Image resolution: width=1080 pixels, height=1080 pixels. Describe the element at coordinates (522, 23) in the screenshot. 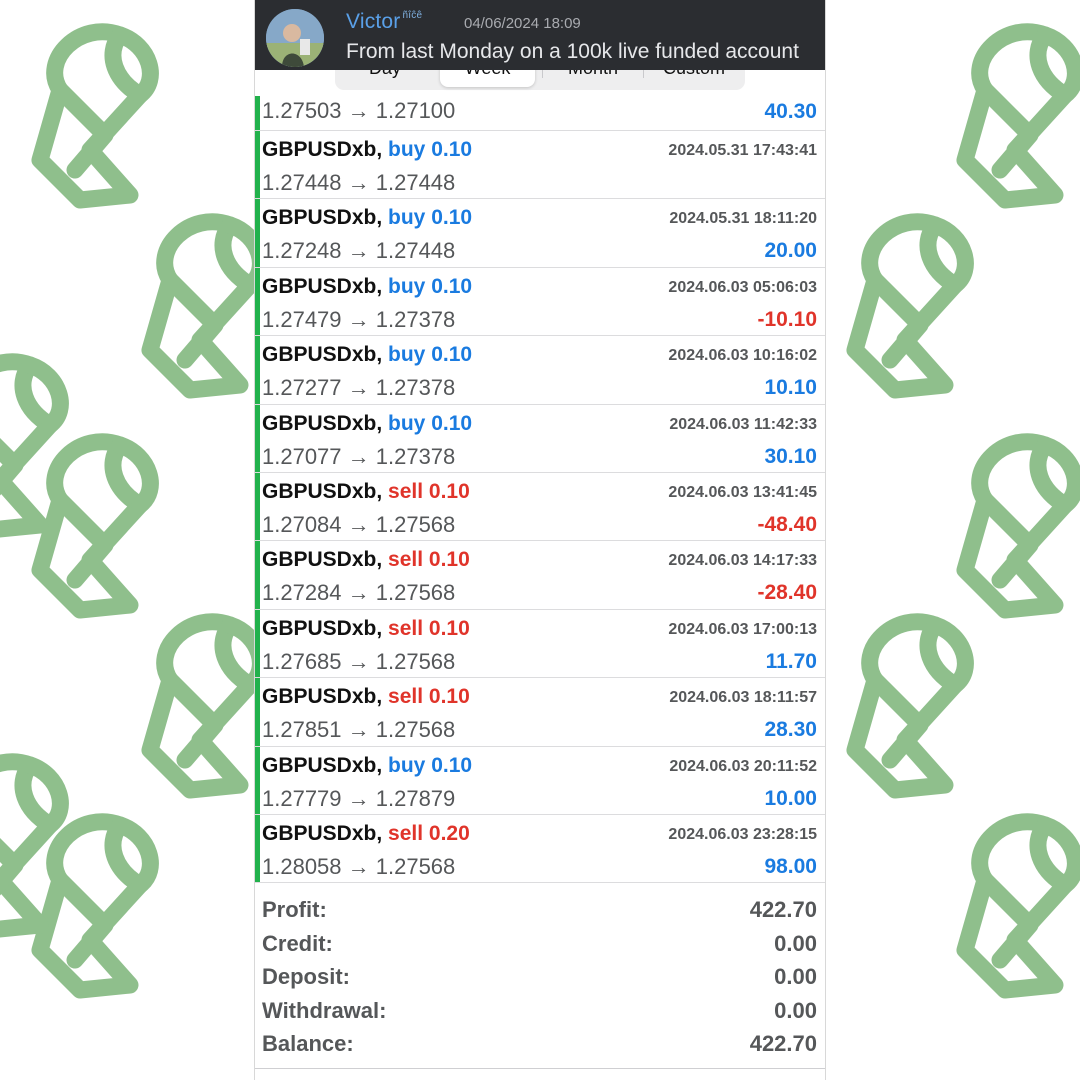

I see `message-timestamp: 04/06/2024 18:09` at that location.